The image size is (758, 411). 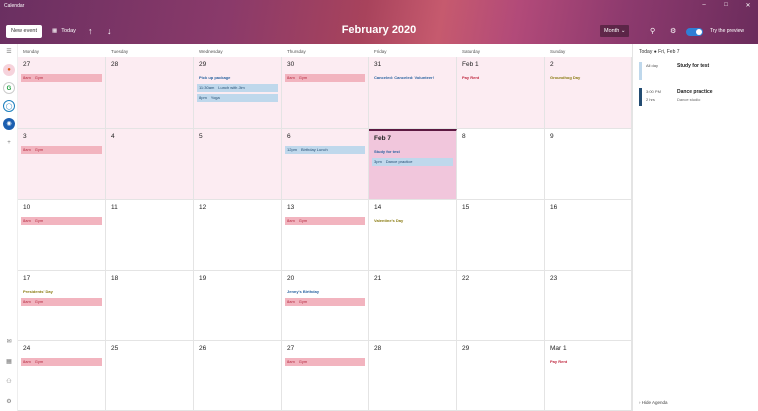 What do you see at coordinates (559, 361) in the screenshot?
I see `event-title: Pay Rent` at bounding box center [559, 361].